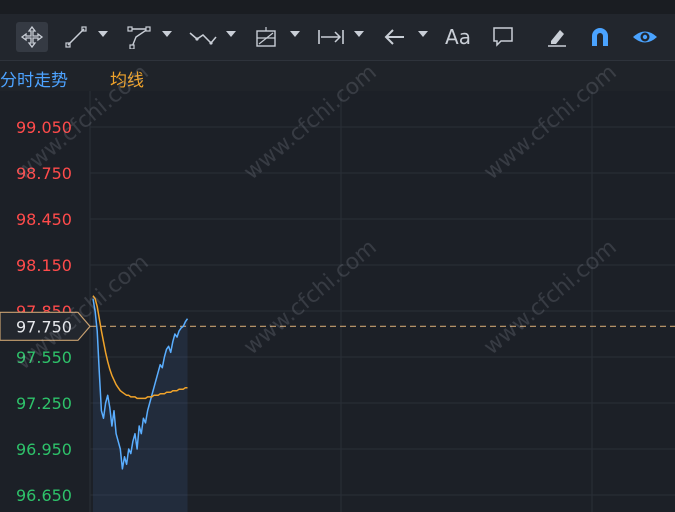 Image resolution: width=675 pixels, height=512 pixels. What do you see at coordinates (266, 37) in the screenshot?
I see `fib-icon` at bounding box center [266, 37].